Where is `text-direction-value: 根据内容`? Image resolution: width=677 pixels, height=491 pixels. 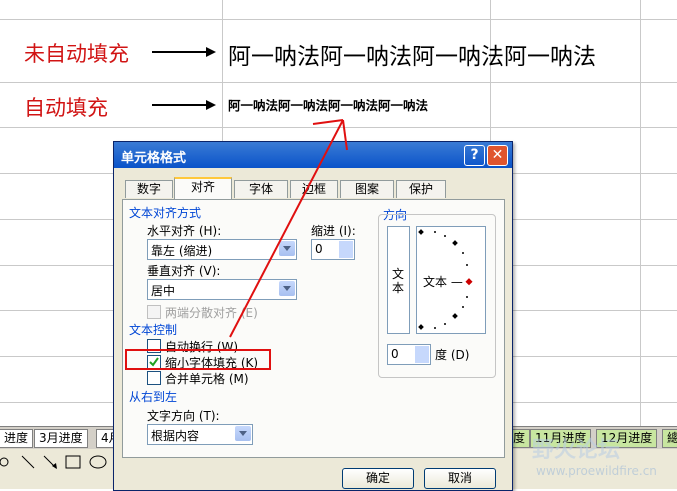
text-direction-value: 根据内容 is located at coordinates (175, 436).